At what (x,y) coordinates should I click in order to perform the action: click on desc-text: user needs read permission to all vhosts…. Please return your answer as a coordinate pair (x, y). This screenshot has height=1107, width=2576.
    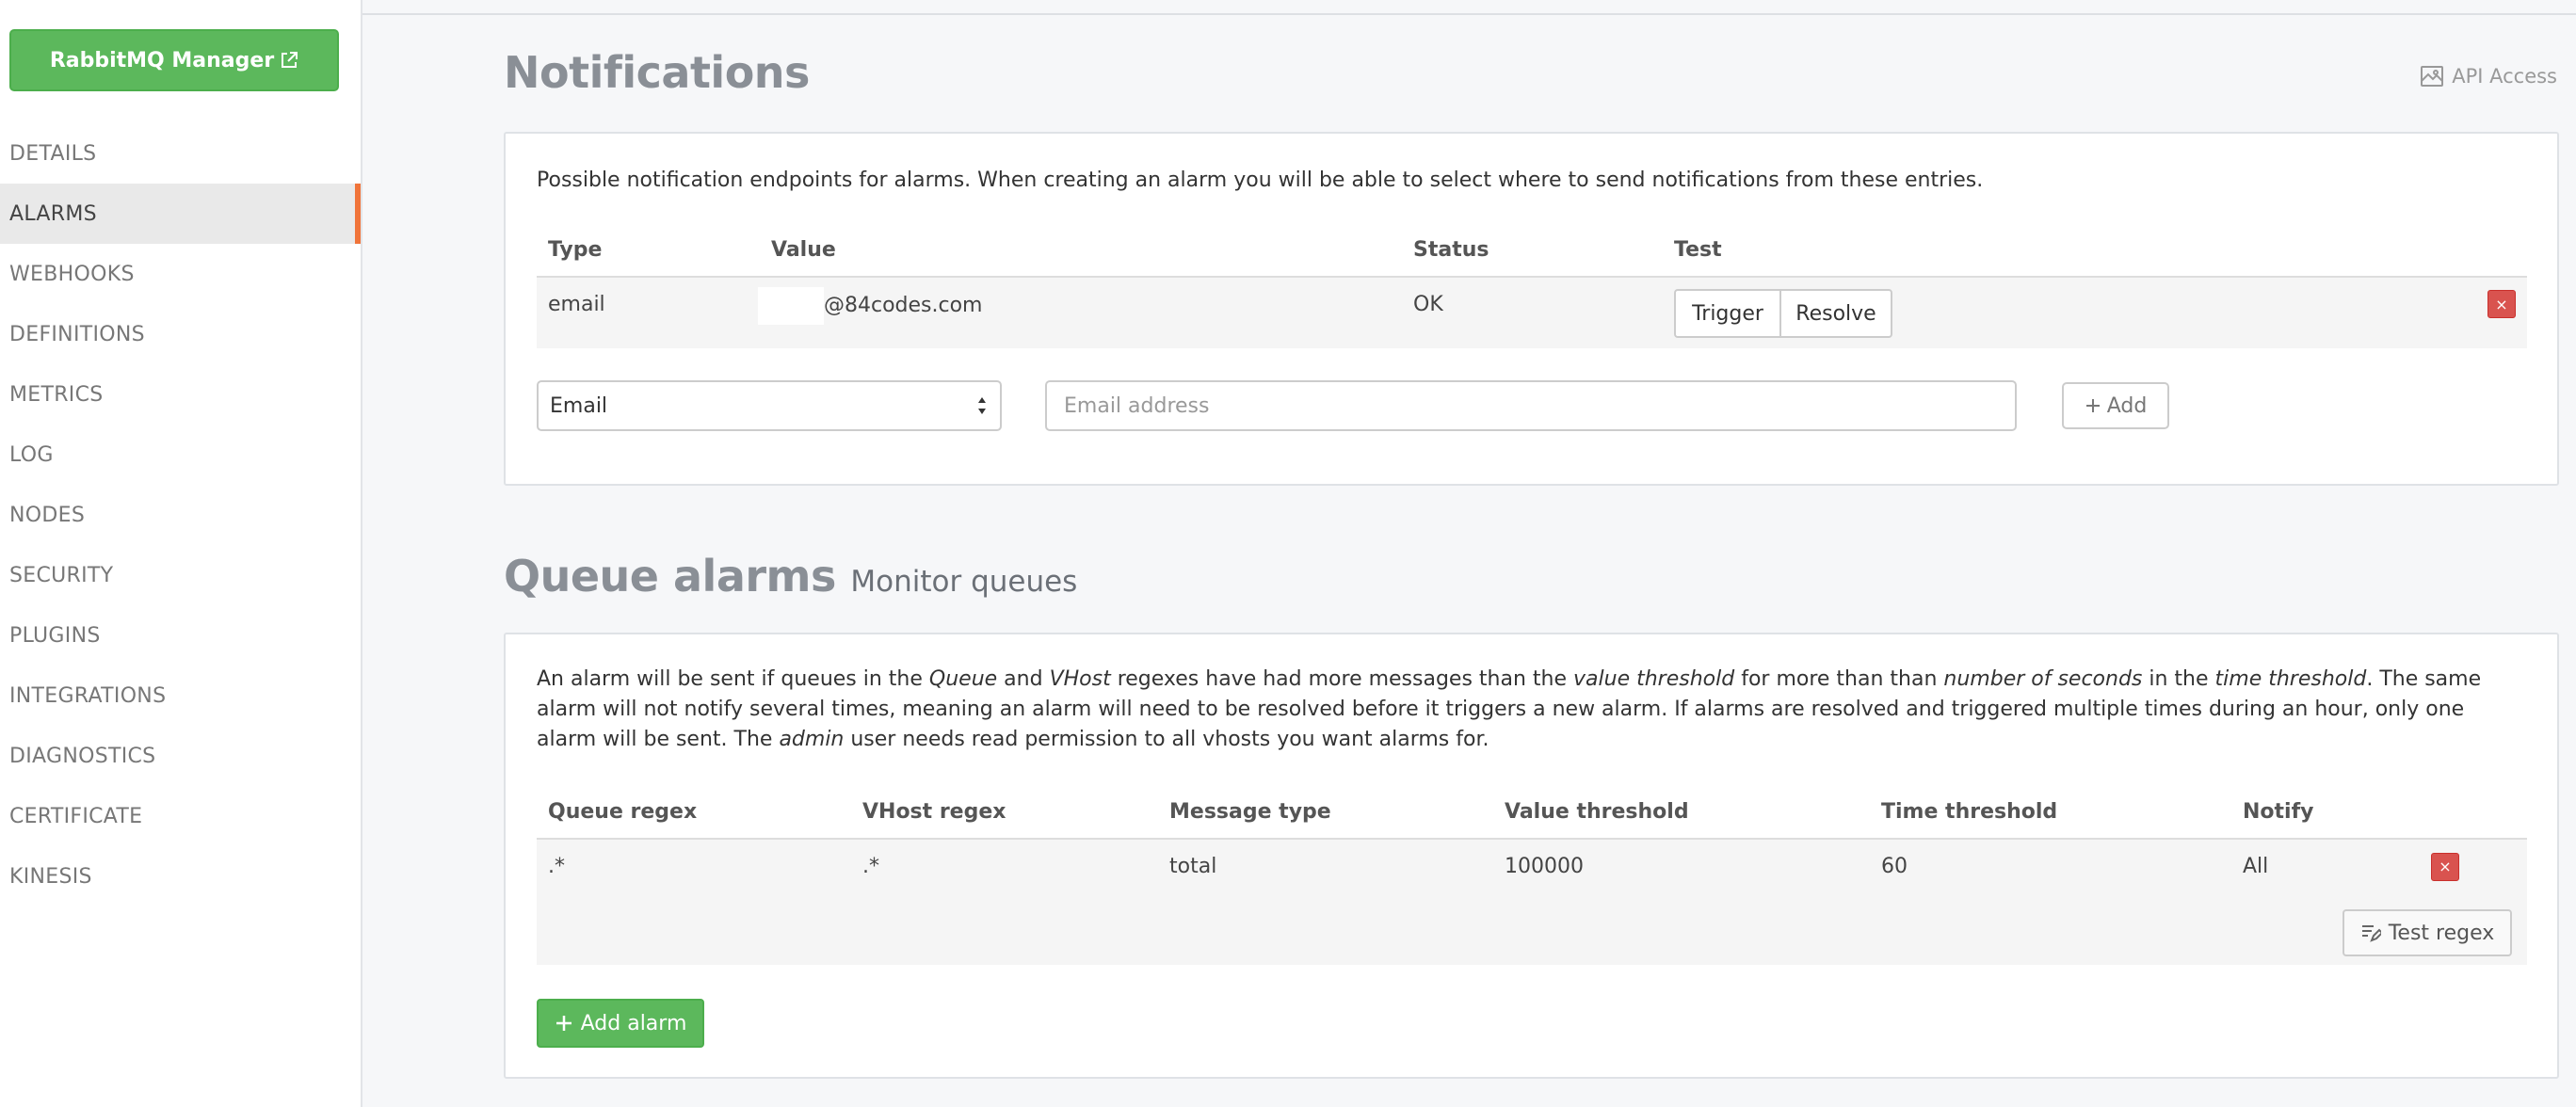
    Looking at the image, I should click on (1166, 739).